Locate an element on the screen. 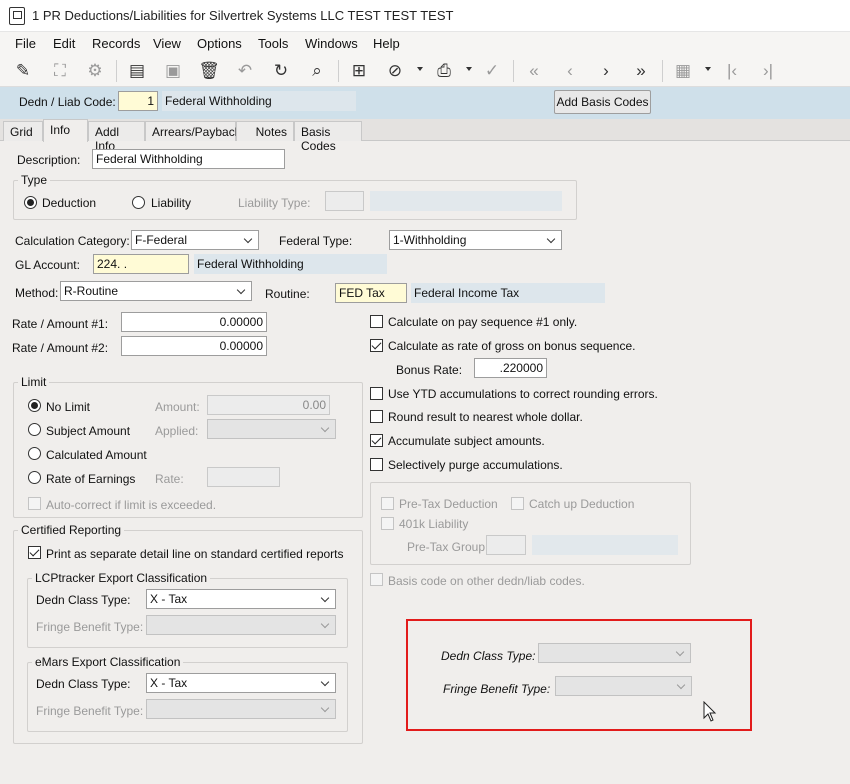  deduction-label: Deduction is located at coordinates (69, 203).